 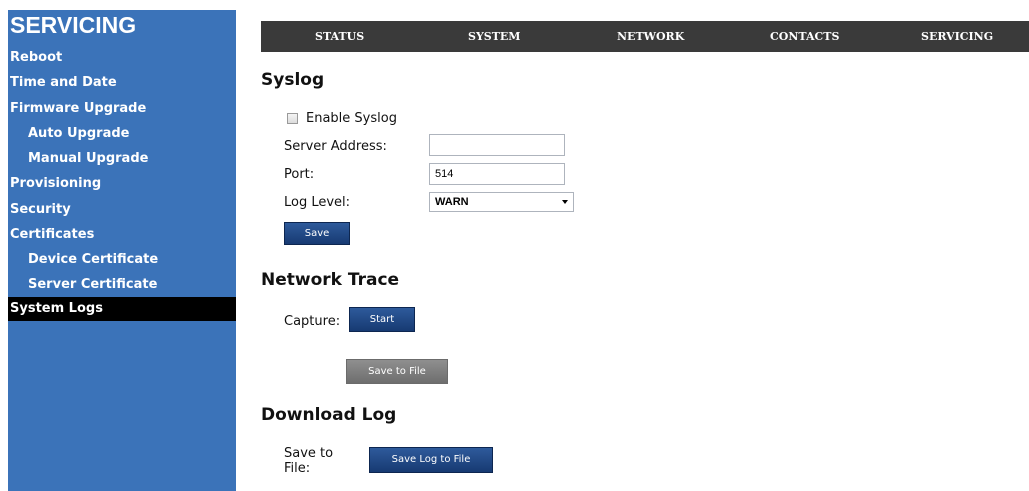 What do you see at coordinates (382, 319) in the screenshot?
I see `start-capture-button: Start` at bounding box center [382, 319].